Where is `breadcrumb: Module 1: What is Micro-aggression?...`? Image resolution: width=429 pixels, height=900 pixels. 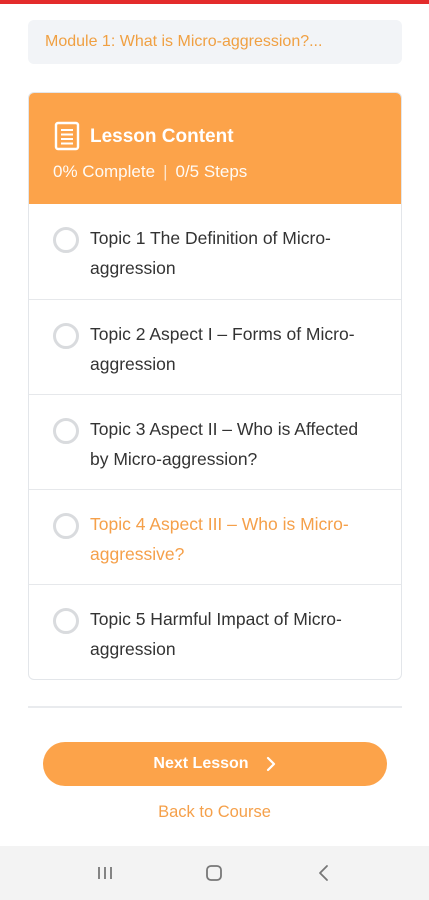 breadcrumb: Module 1: What is Micro-aggression?... is located at coordinates (215, 42).